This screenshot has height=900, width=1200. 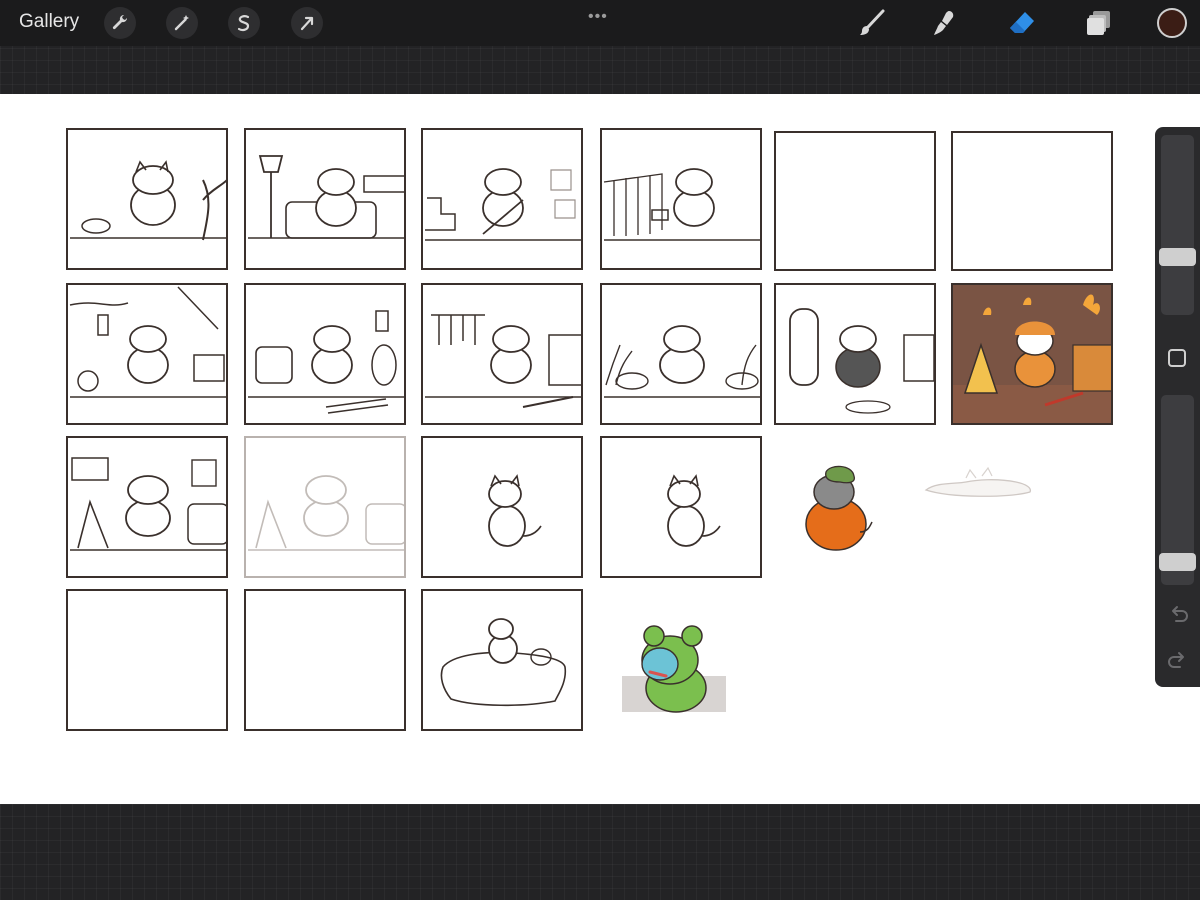 I want to click on pumpkin-hoodie-character, so click(x=839, y=508).